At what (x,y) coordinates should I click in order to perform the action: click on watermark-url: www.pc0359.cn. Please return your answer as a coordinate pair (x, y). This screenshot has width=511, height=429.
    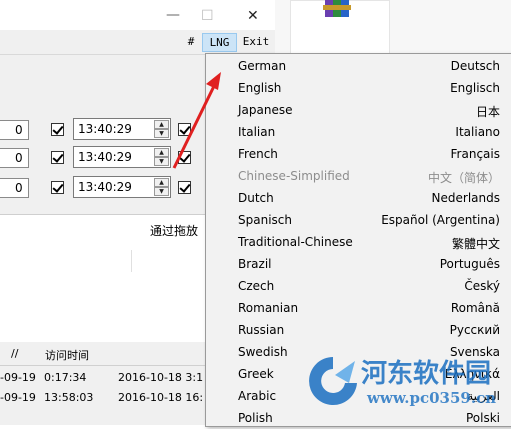
    Looking at the image, I should click on (432, 398).